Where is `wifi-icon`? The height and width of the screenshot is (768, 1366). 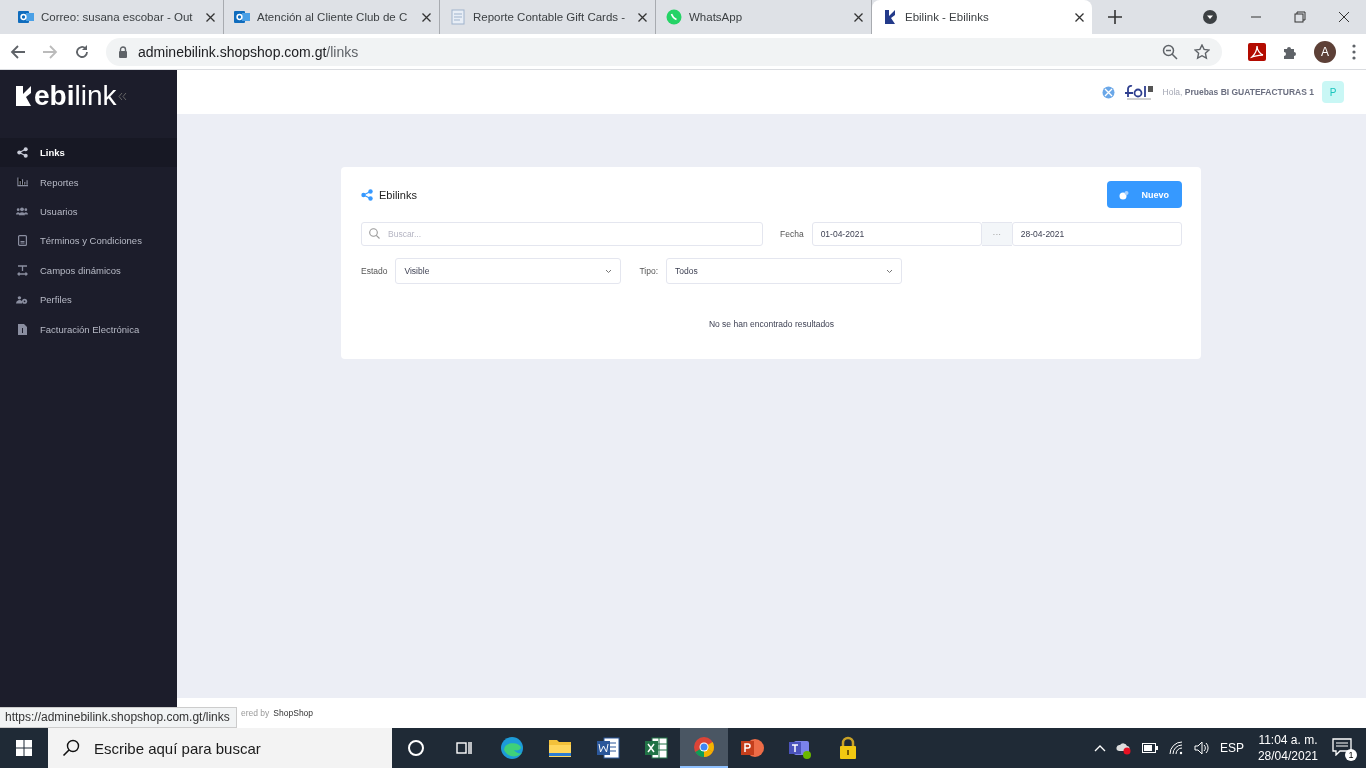 wifi-icon is located at coordinates (1175, 748).